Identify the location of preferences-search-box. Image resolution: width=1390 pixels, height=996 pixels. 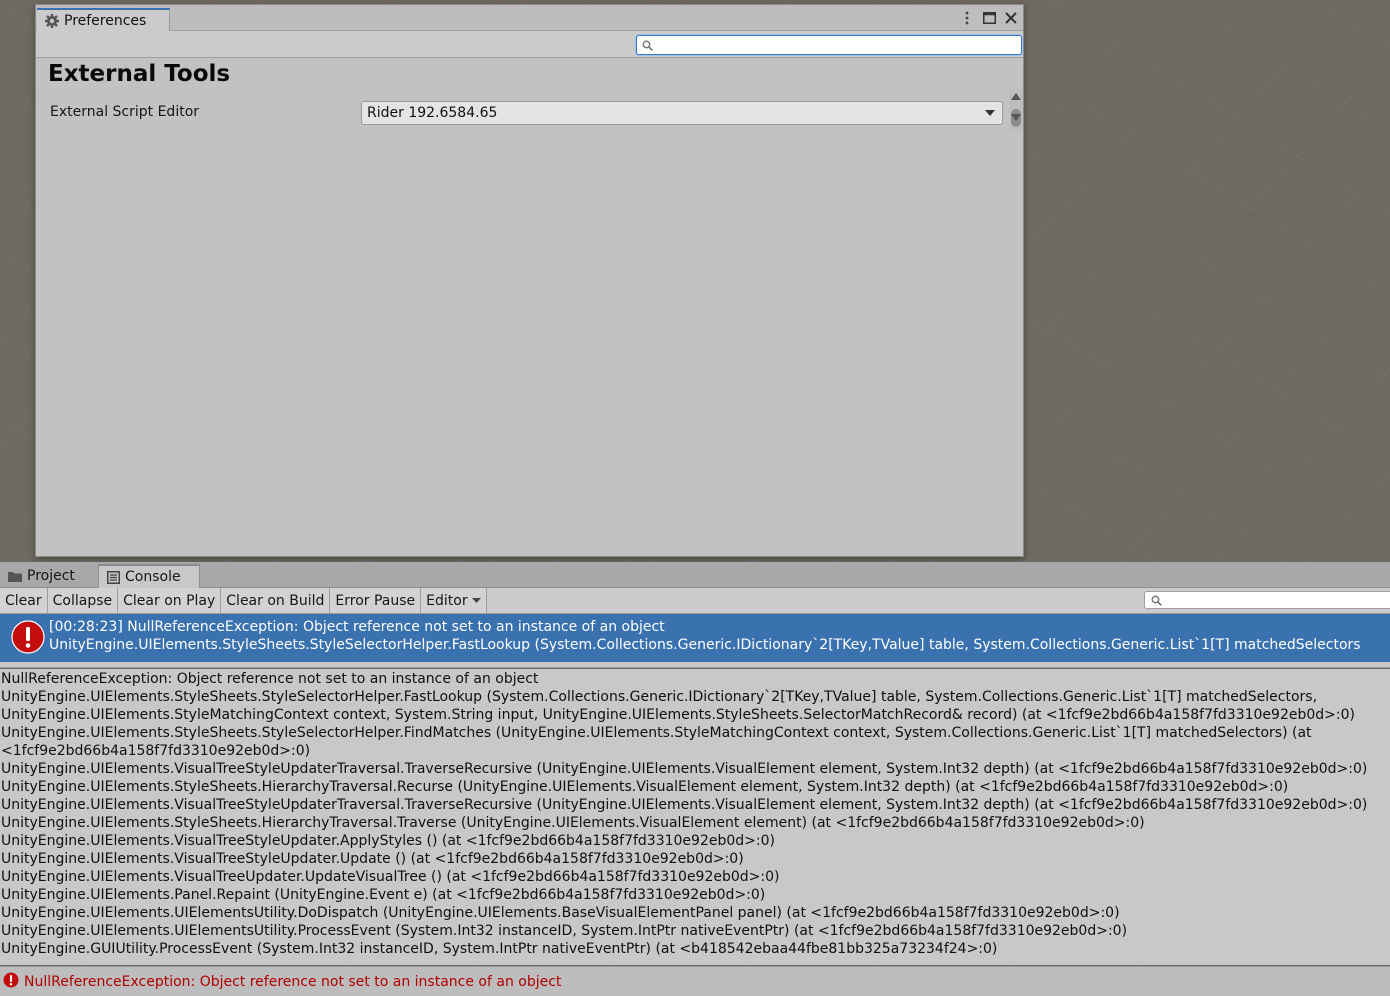
(829, 45).